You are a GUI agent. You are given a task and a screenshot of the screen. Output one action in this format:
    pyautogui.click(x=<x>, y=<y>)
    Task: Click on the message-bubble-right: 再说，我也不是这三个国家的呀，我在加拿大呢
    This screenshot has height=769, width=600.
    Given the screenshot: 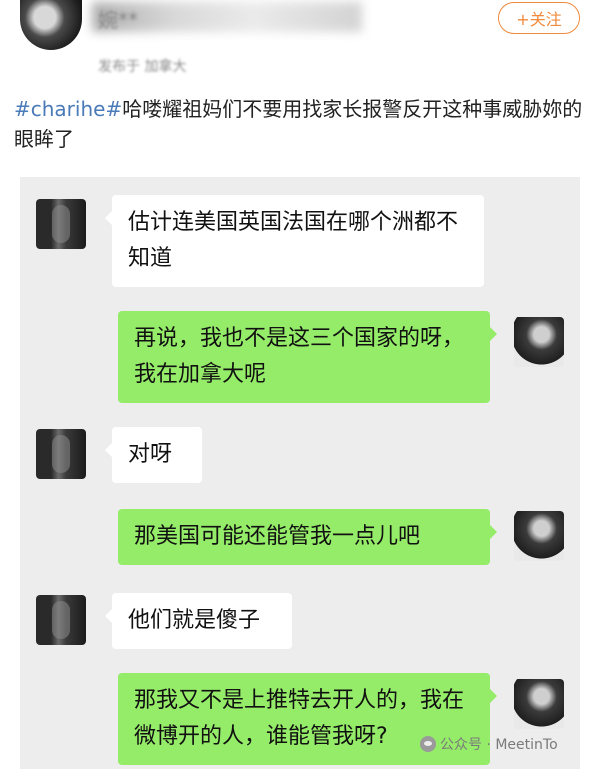 What is the action you would take?
    pyautogui.click(x=307, y=357)
    